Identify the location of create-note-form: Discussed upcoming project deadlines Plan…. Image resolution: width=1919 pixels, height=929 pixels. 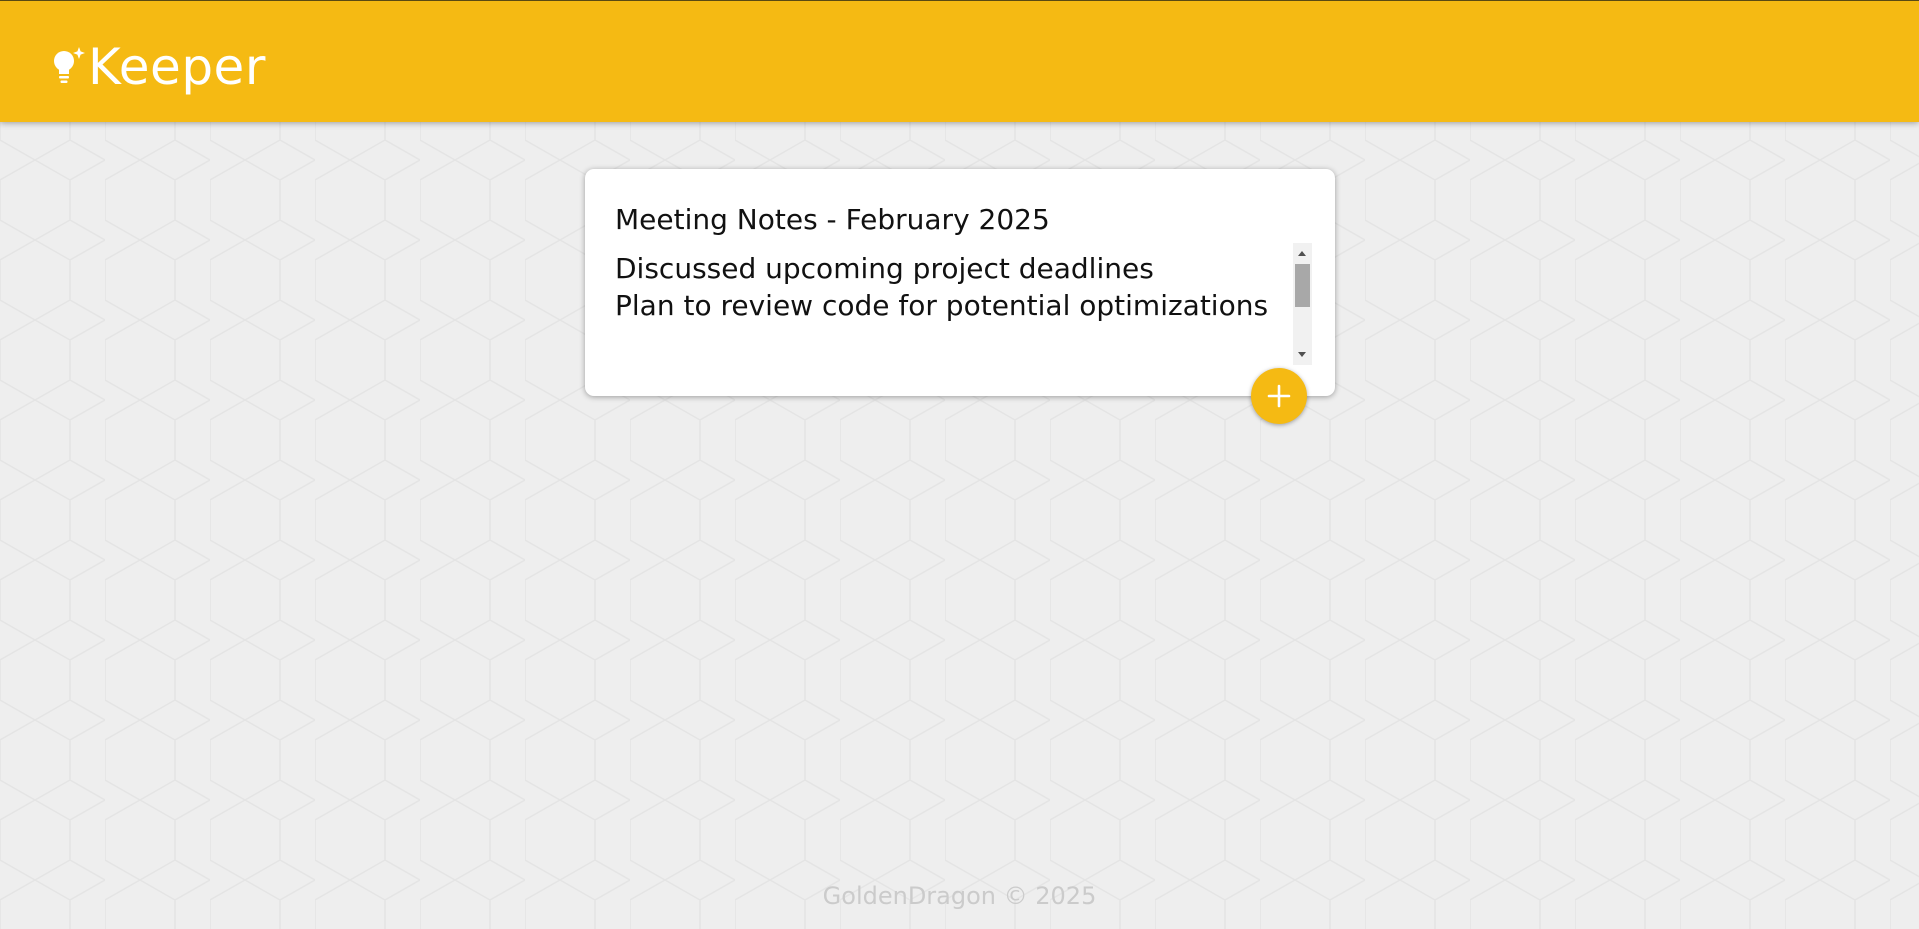
(960, 282).